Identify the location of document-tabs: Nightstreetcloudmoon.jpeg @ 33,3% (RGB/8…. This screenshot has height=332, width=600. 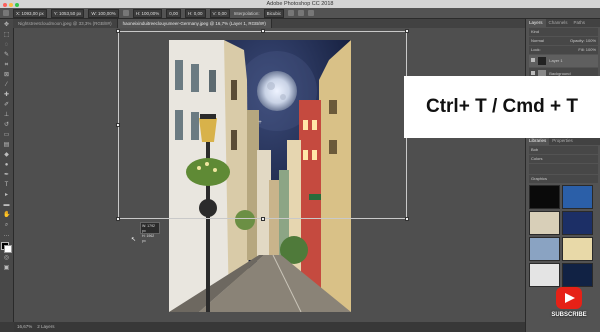
(269, 23).